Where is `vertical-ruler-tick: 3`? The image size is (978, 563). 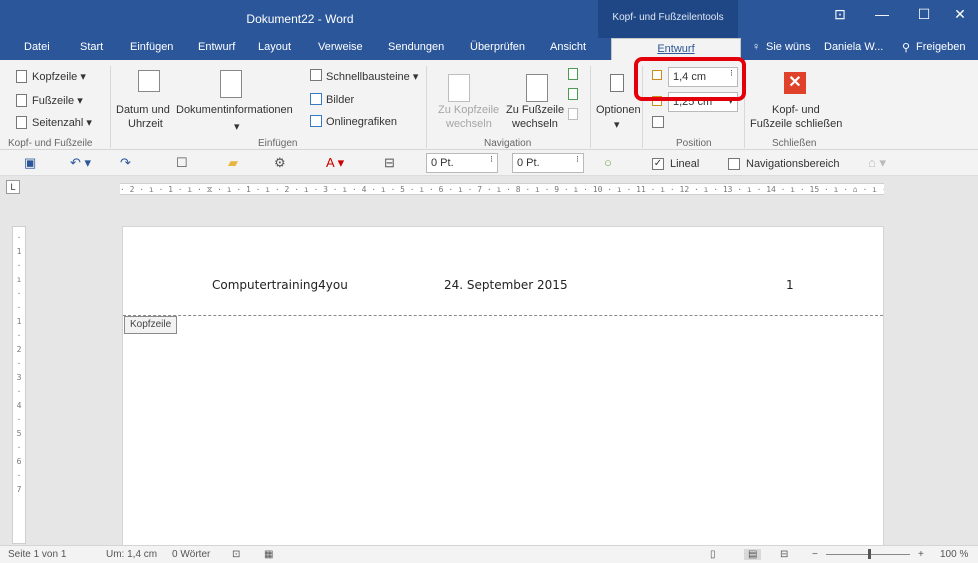
vertical-ruler-tick: 3 is located at coordinates (19, 377).